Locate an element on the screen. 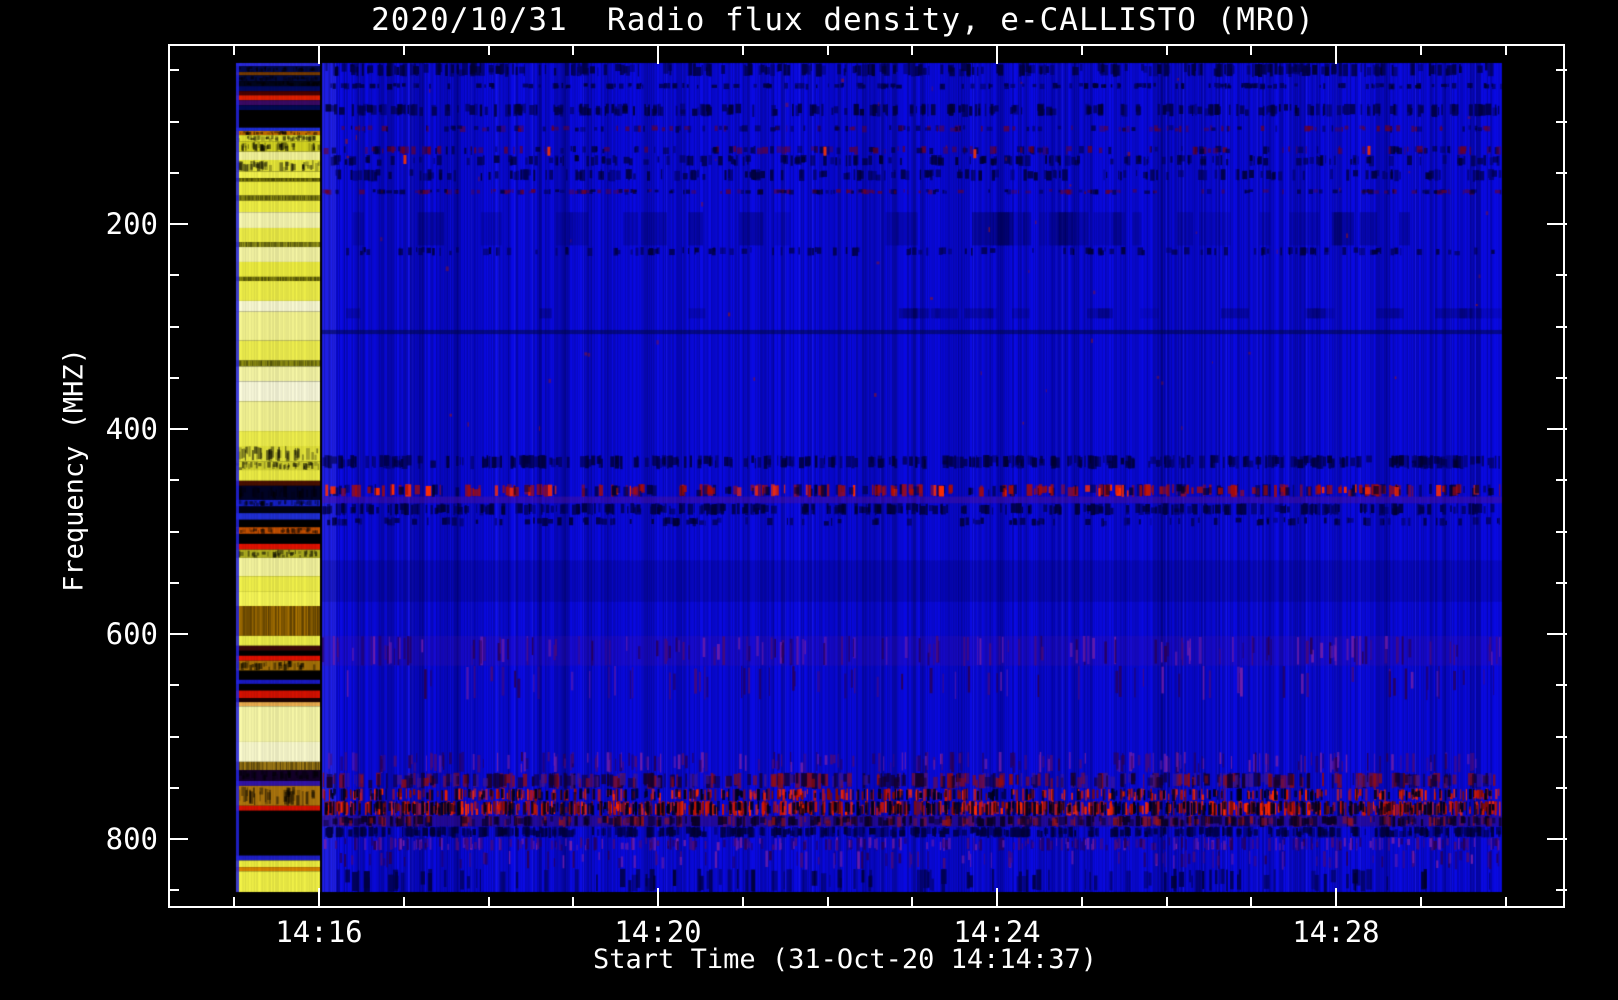 This screenshot has width=1618, height=1000. y-axis-label: Frequency (MHZ) is located at coordinates (74, 470).